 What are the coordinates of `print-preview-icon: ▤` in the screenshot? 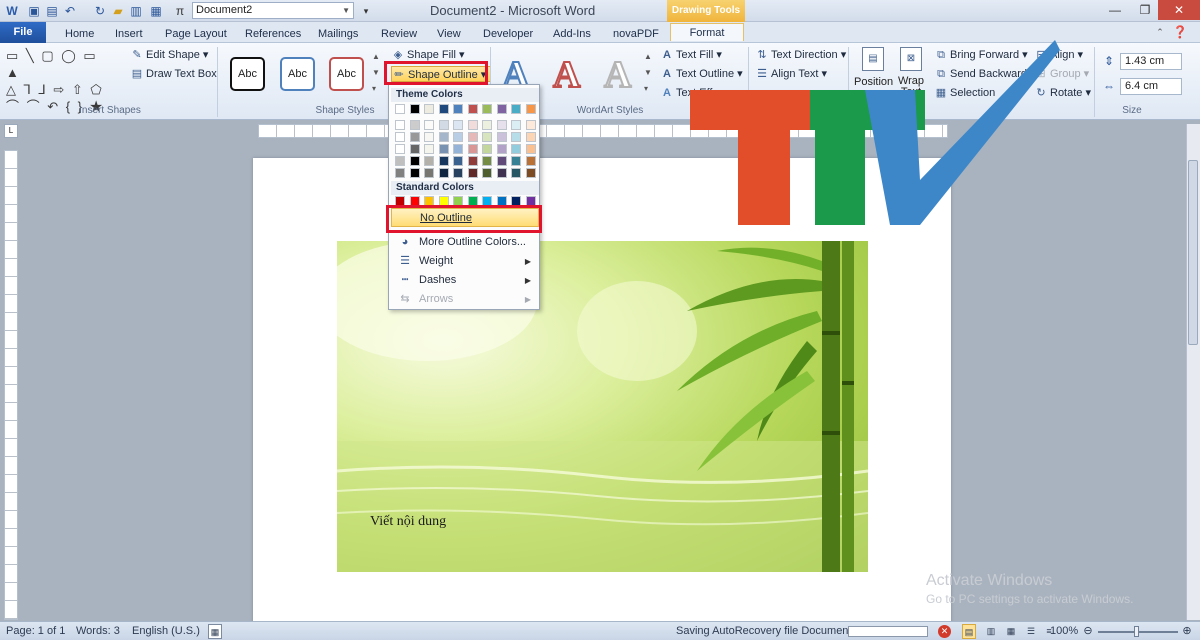 It's located at (52, 11).